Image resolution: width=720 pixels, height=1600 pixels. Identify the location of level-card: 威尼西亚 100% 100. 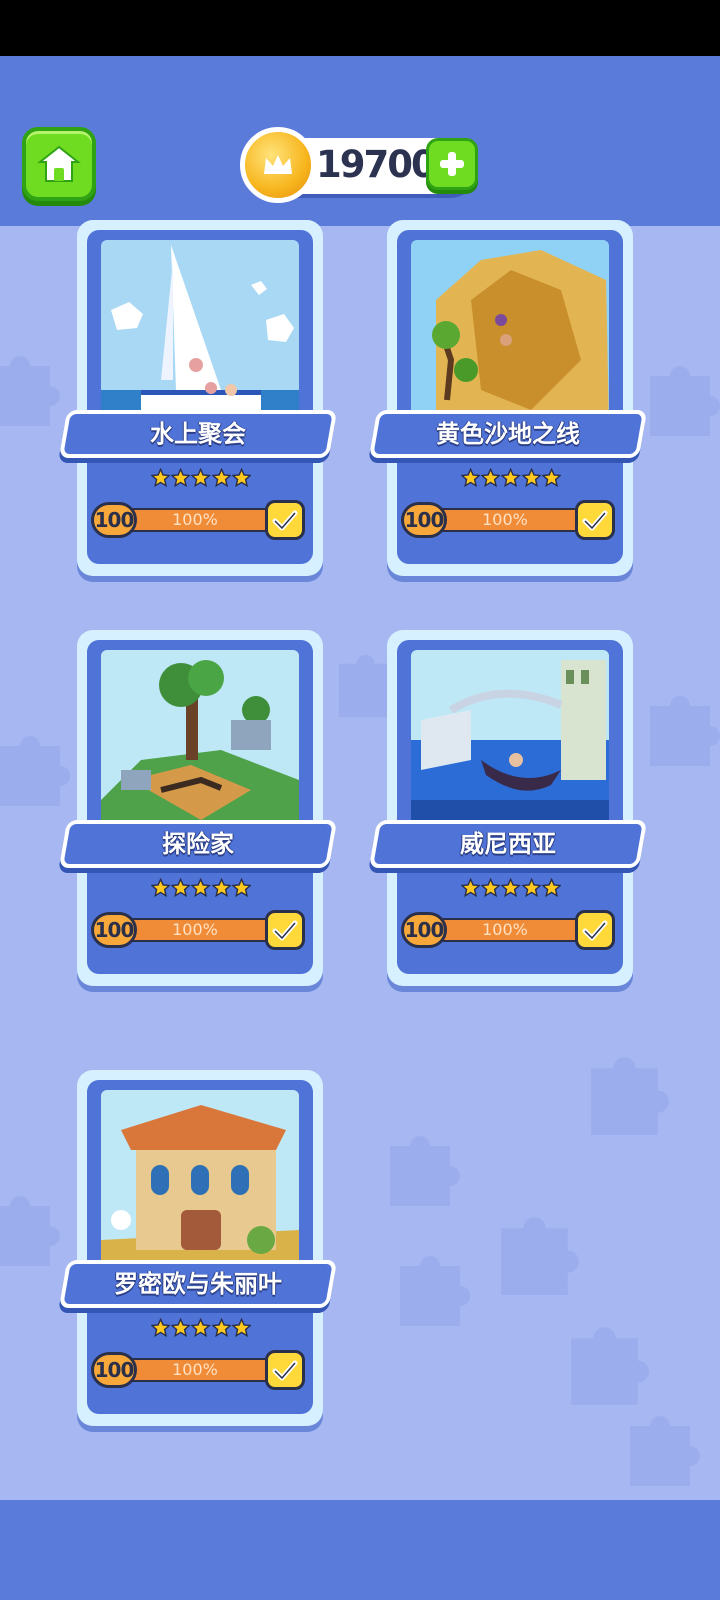
(508, 808).